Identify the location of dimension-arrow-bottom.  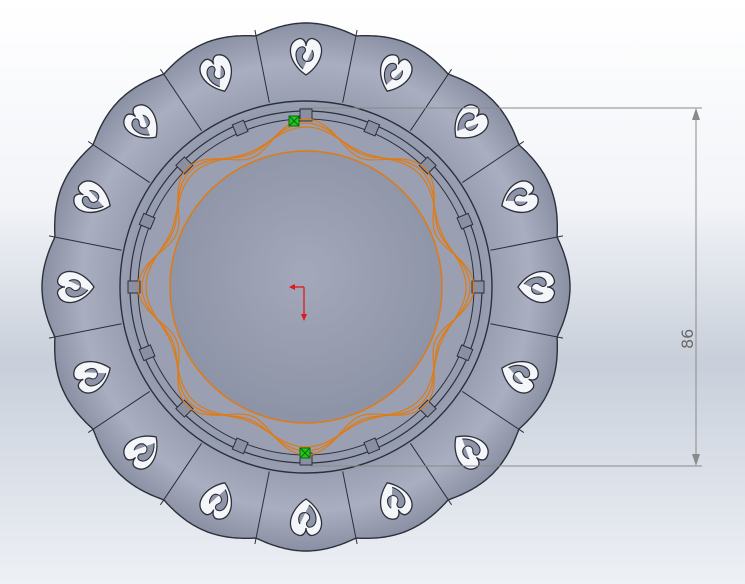
(696, 460).